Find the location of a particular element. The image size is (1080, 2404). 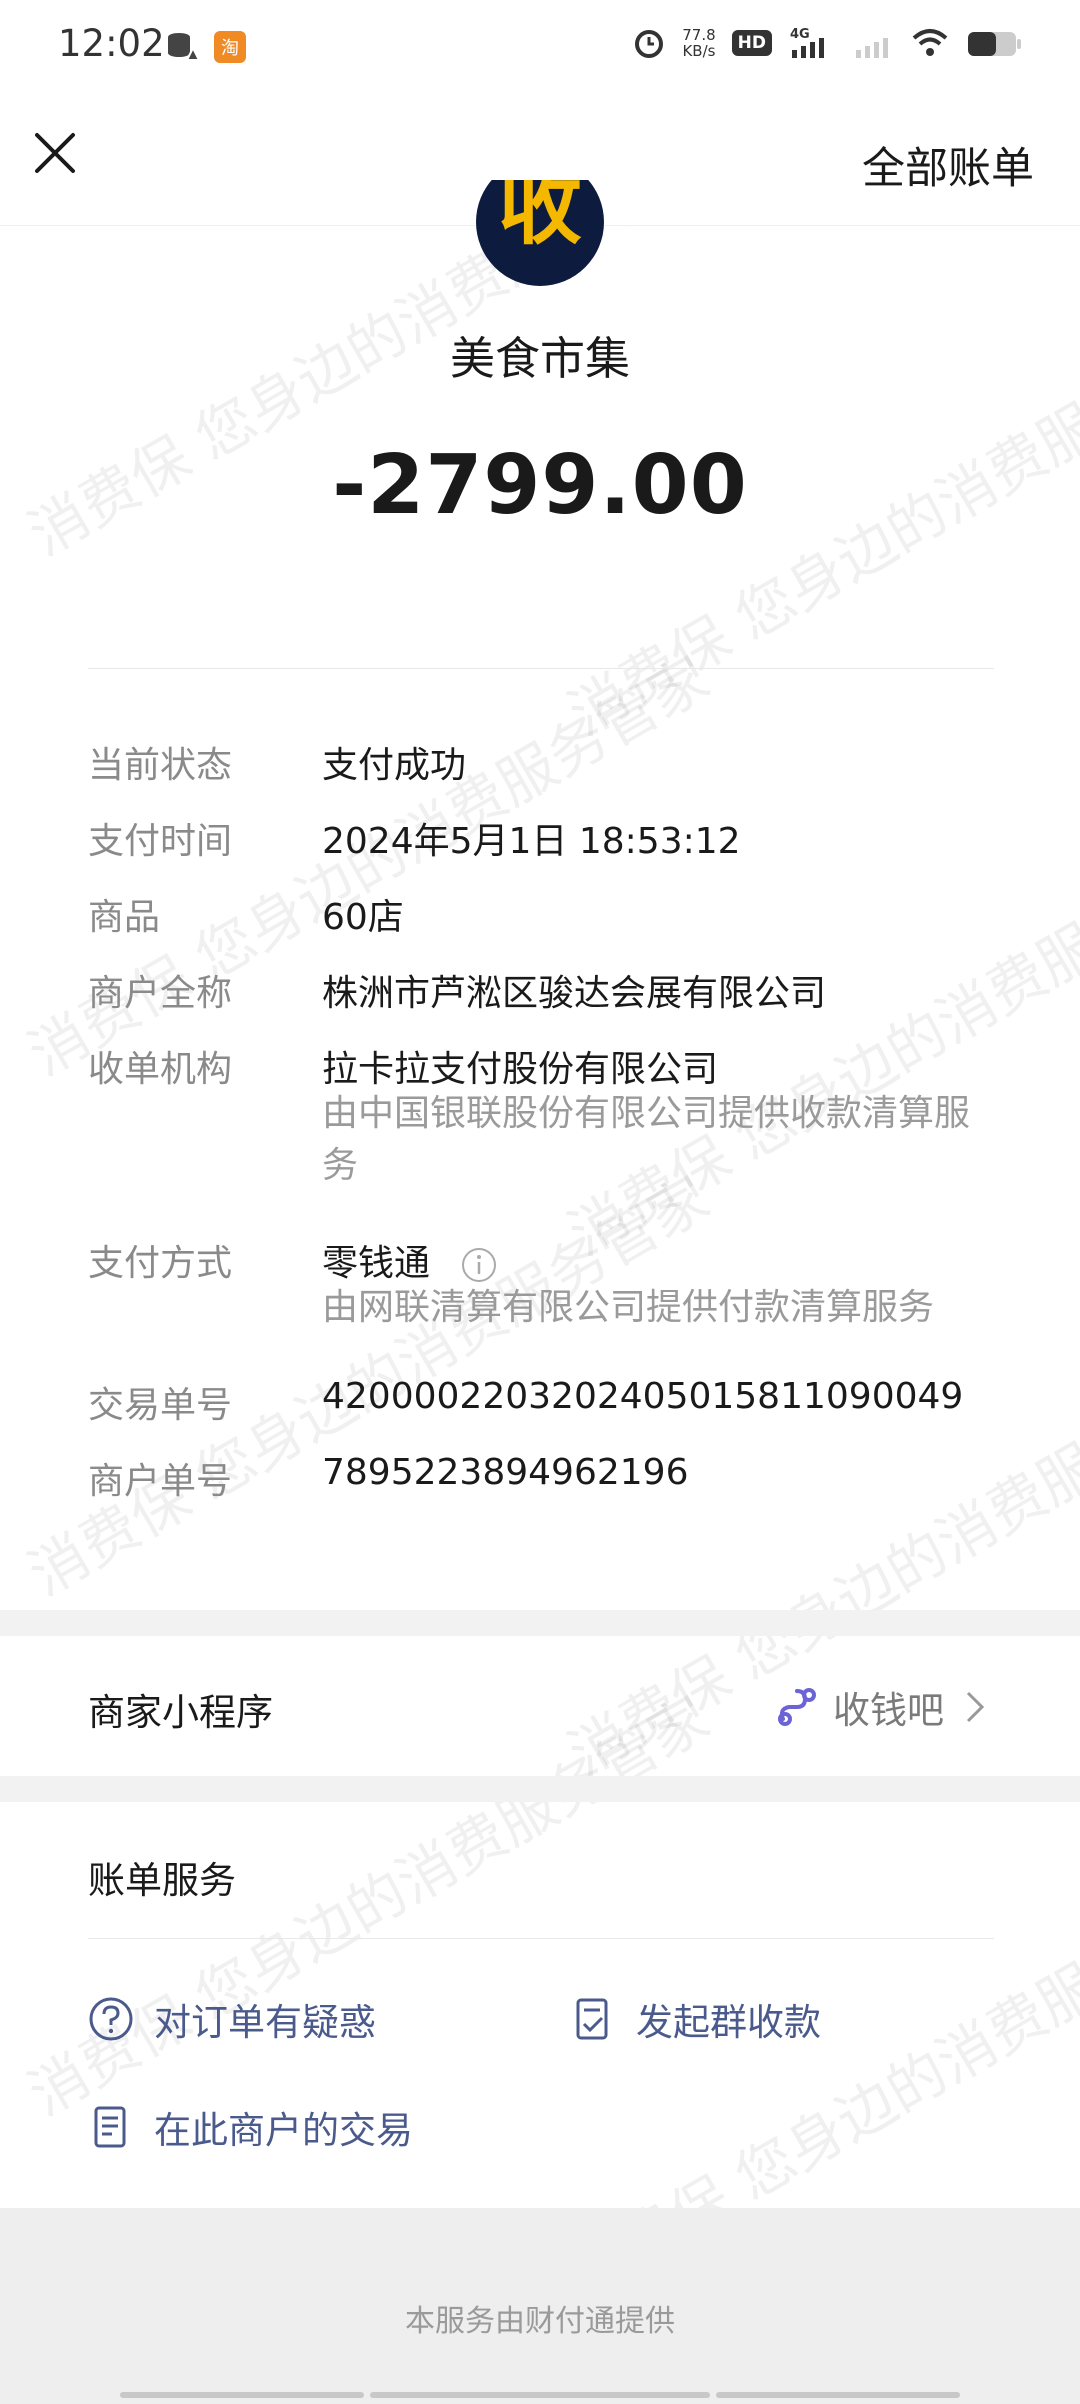

detail-label: 商户全称 is located at coordinates (160, 993).